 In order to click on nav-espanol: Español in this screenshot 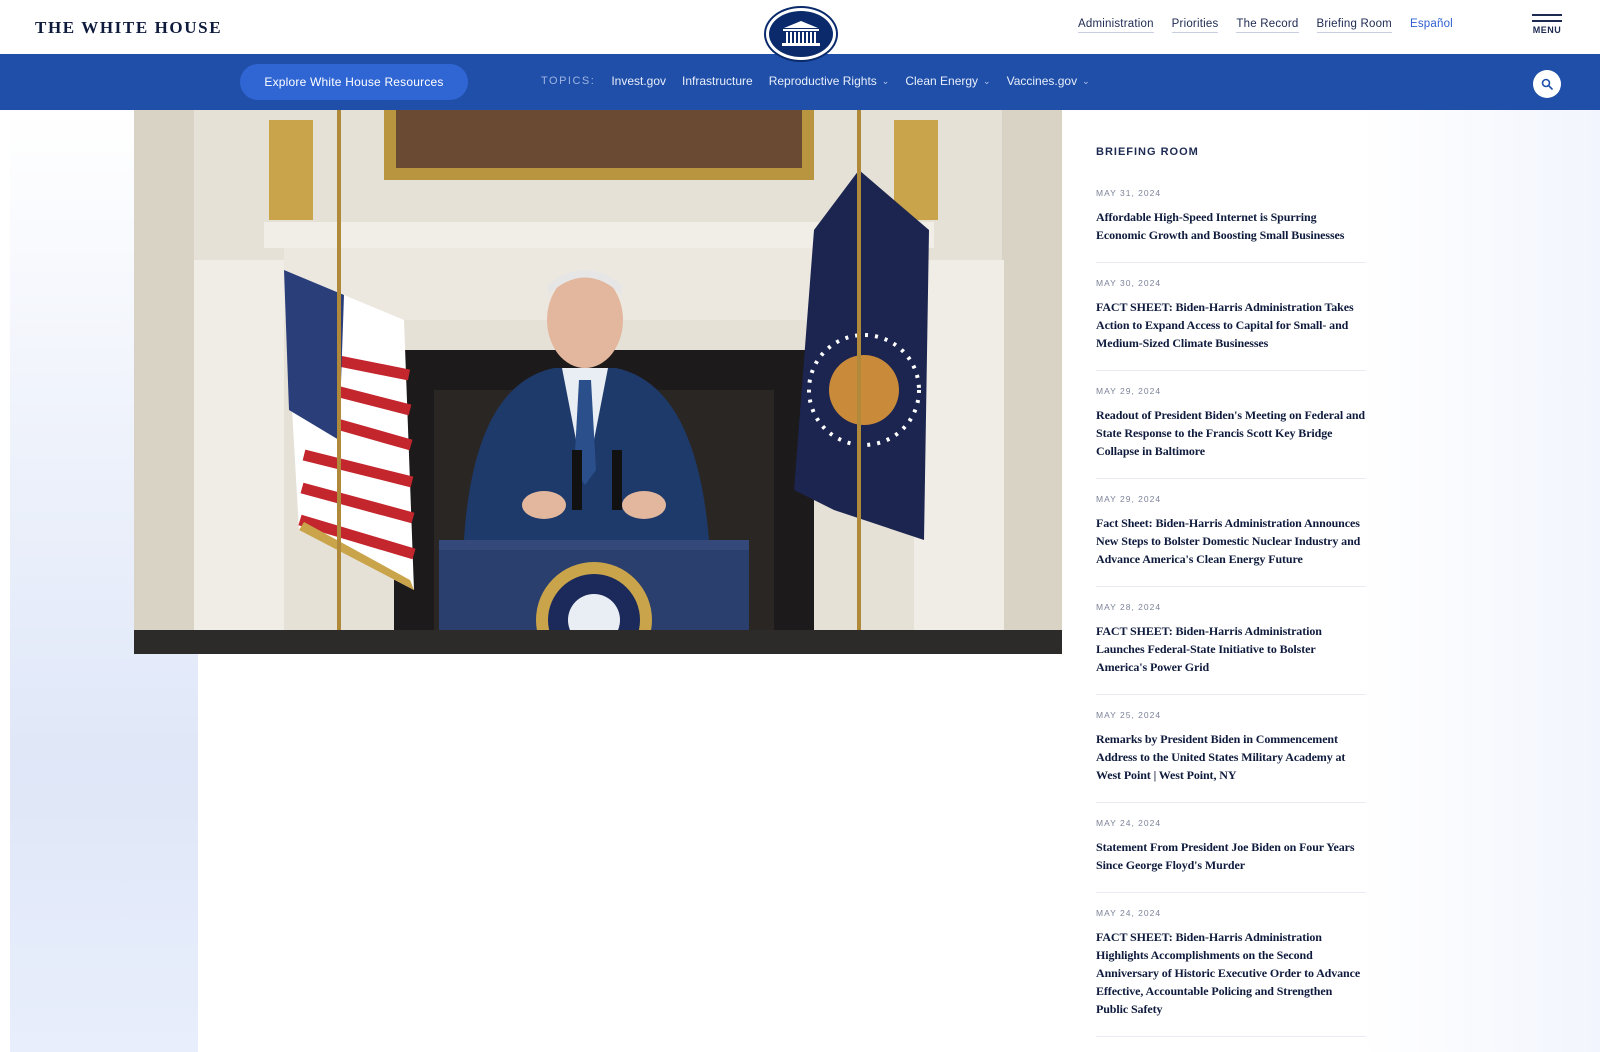, I will do `click(1431, 25)`.